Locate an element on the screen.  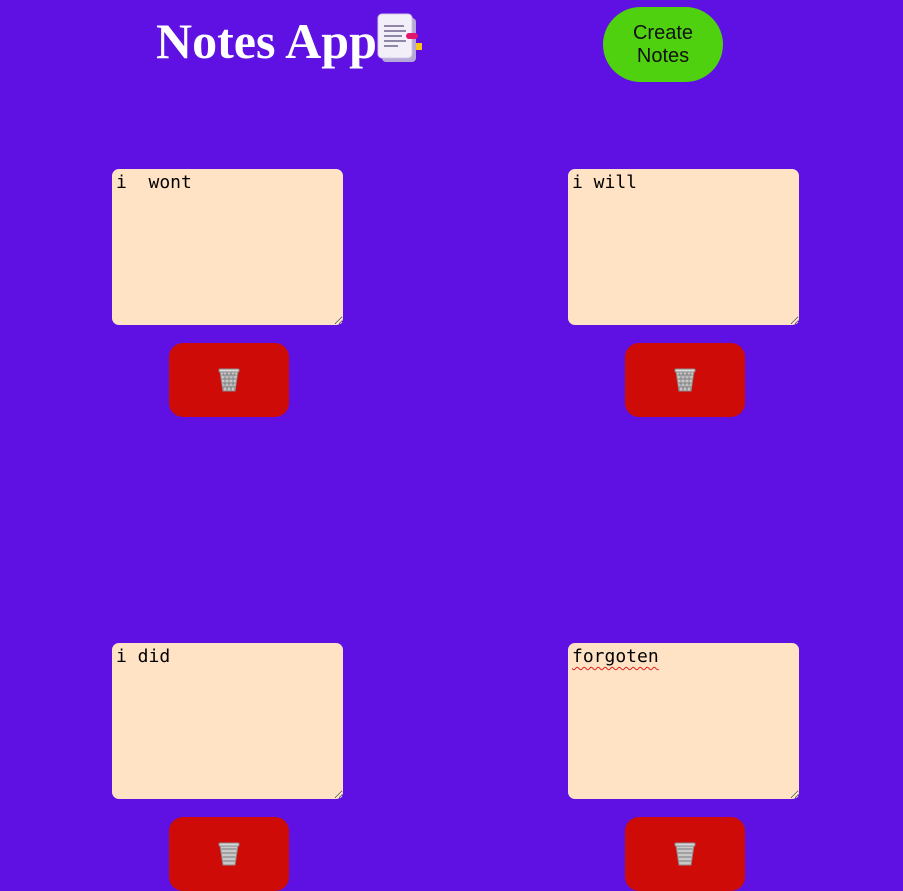
note-textarea: forgoten is located at coordinates (683, 721).